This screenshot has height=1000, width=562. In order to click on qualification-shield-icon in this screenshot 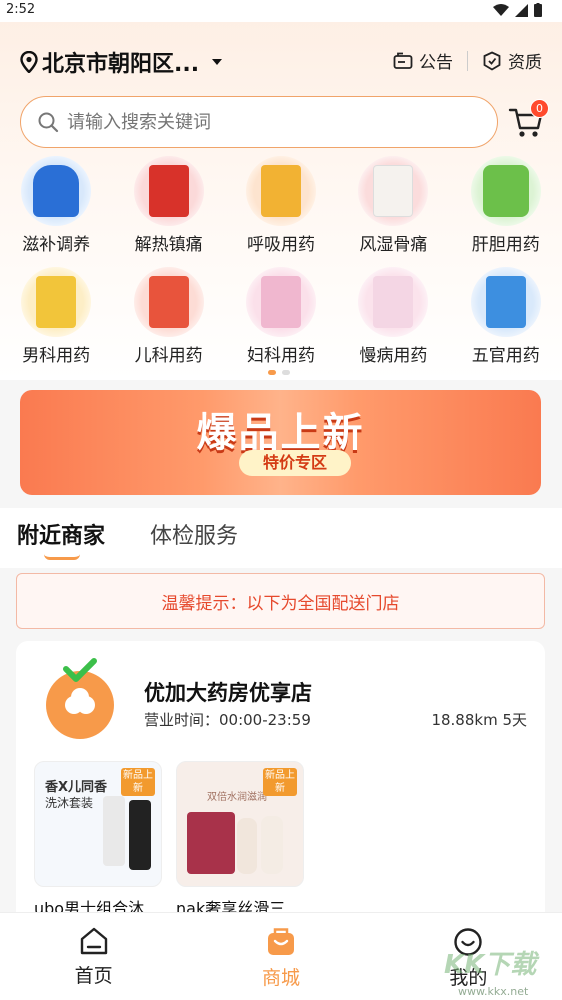, I will do `click(492, 61)`.